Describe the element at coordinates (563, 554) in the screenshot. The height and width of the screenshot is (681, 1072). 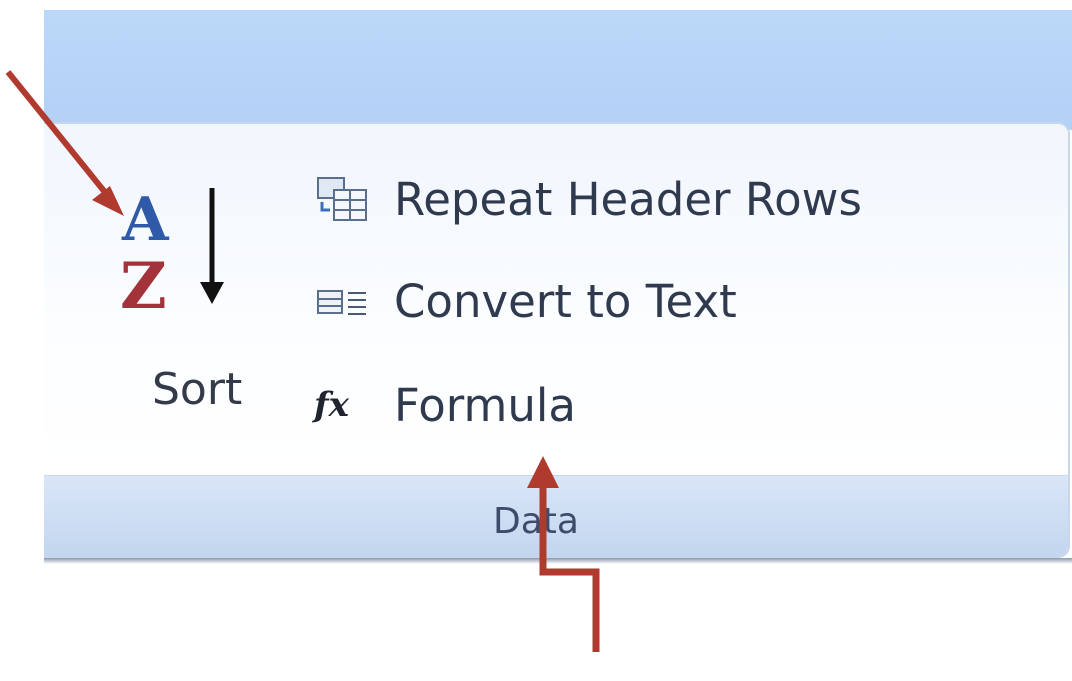
I see `arrow-to-formula` at that location.